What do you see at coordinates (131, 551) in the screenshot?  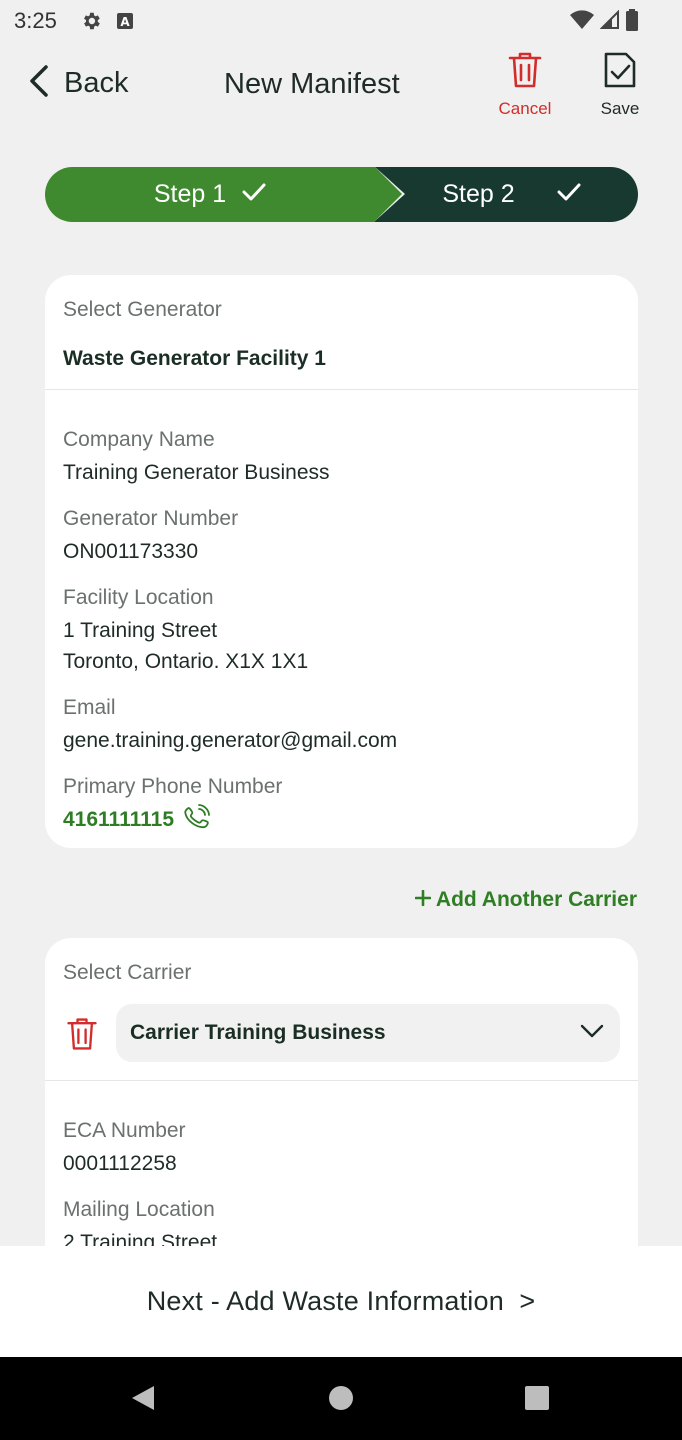 I see `generator-number-value: ON001173330` at bounding box center [131, 551].